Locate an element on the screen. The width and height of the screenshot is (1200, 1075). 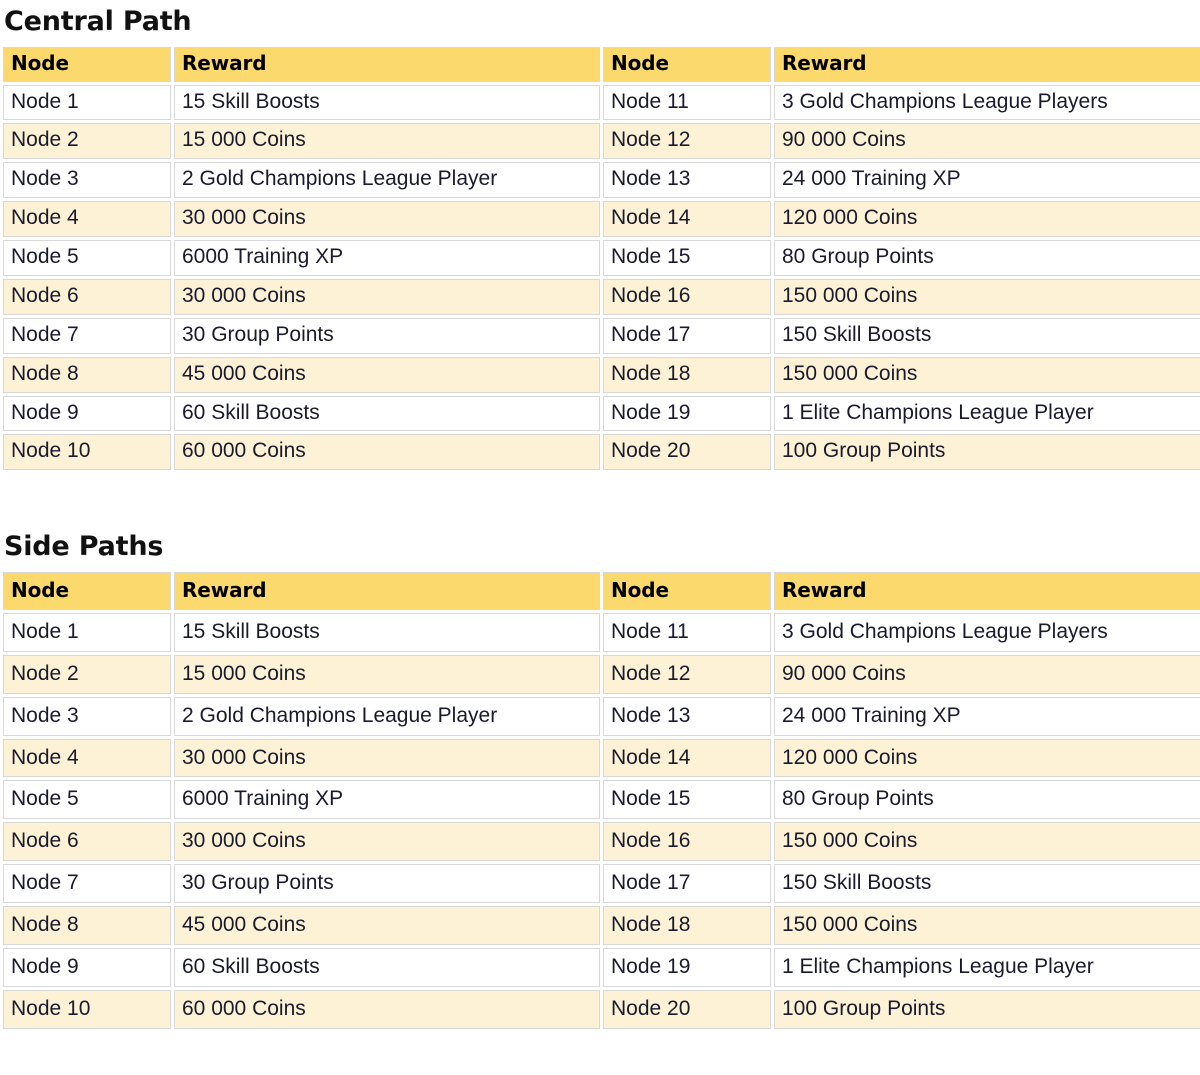
cell-node-left: Node 7 is located at coordinates (87, 335).